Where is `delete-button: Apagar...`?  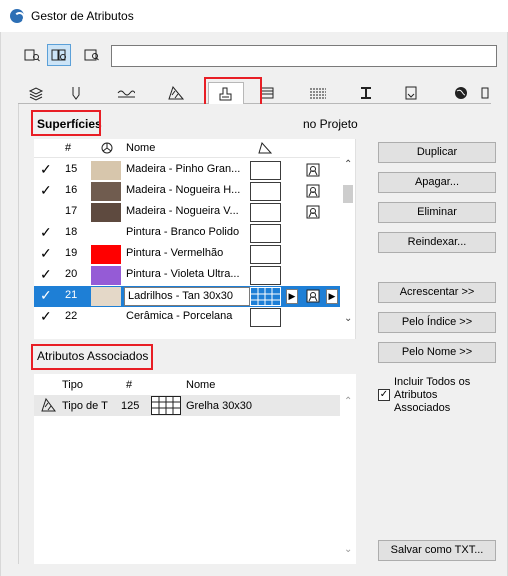 delete-button: Apagar... is located at coordinates (437, 182).